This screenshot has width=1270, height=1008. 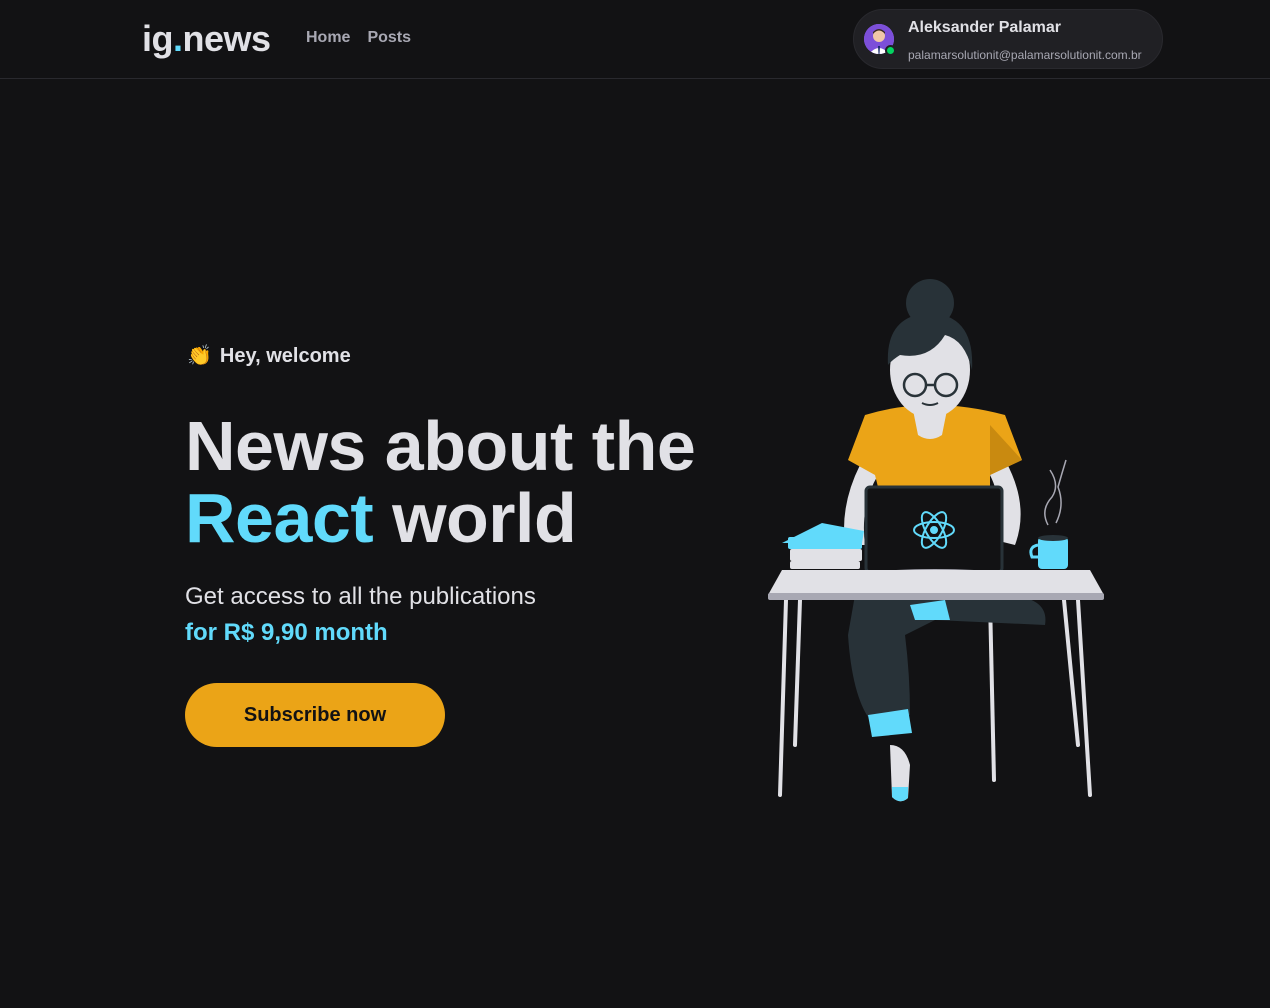 I want to click on greeting: 👏 Hey, welcome, so click(x=269, y=356).